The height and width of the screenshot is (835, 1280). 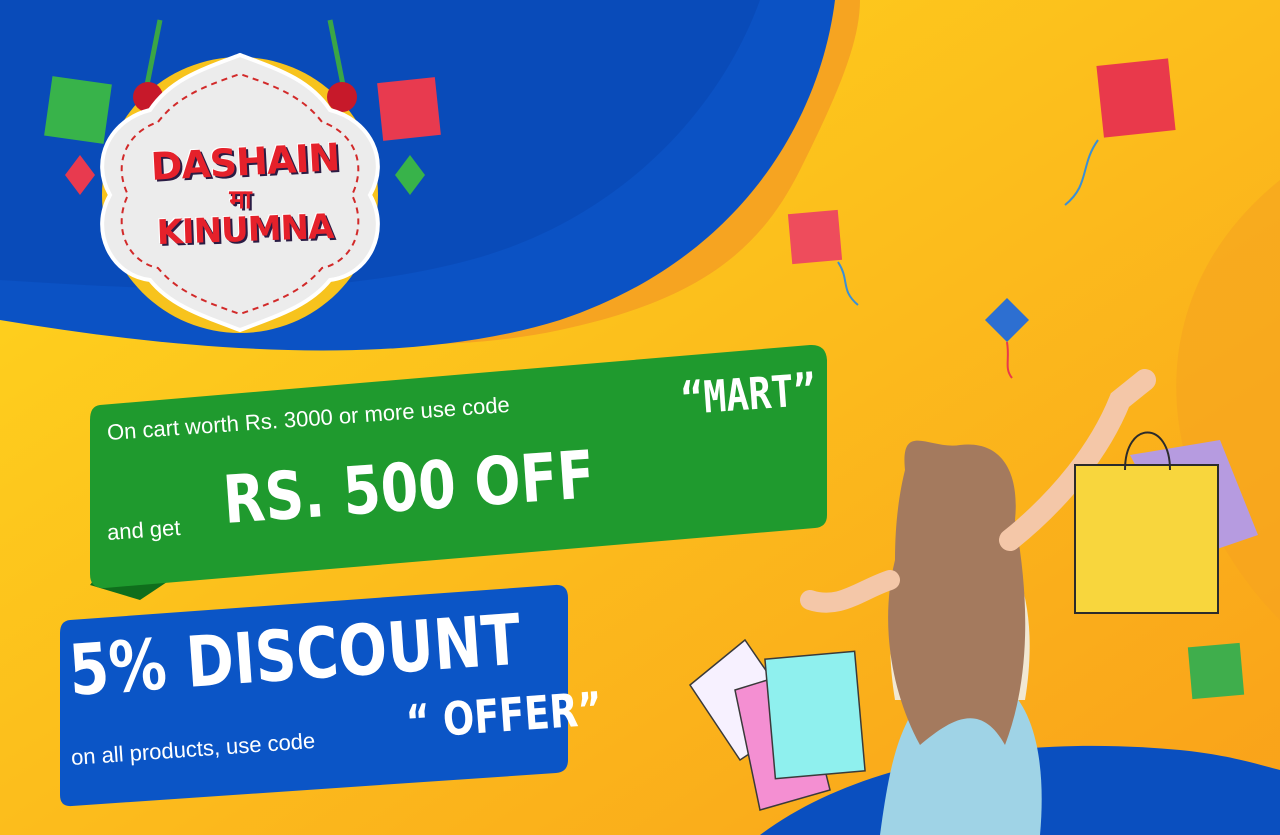 What do you see at coordinates (78, 110) in the screenshot?
I see `kite-green-icon` at bounding box center [78, 110].